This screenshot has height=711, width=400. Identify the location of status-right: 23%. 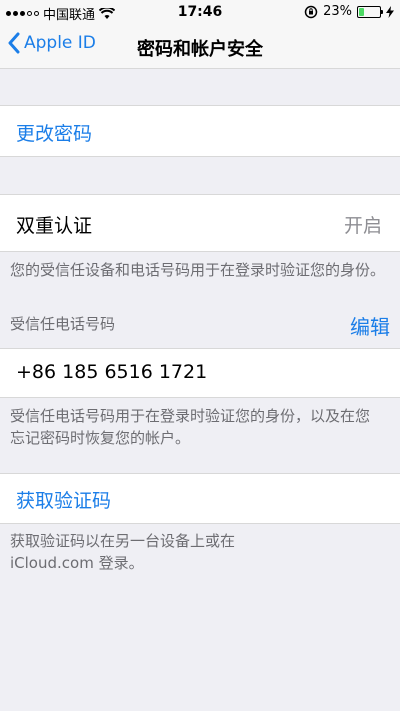
(349, 11).